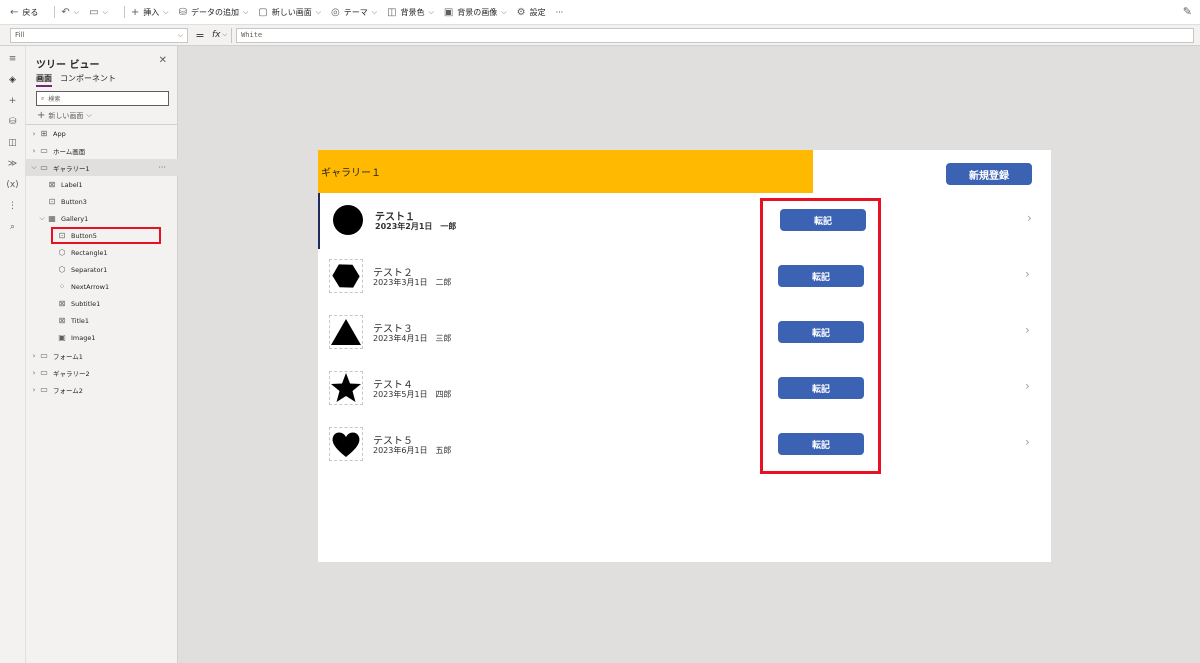 This screenshot has height=663, width=1200. What do you see at coordinates (89, 269) in the screenshot?
I see `tree-node-label: Separator1` at bounding box center [89, 269].